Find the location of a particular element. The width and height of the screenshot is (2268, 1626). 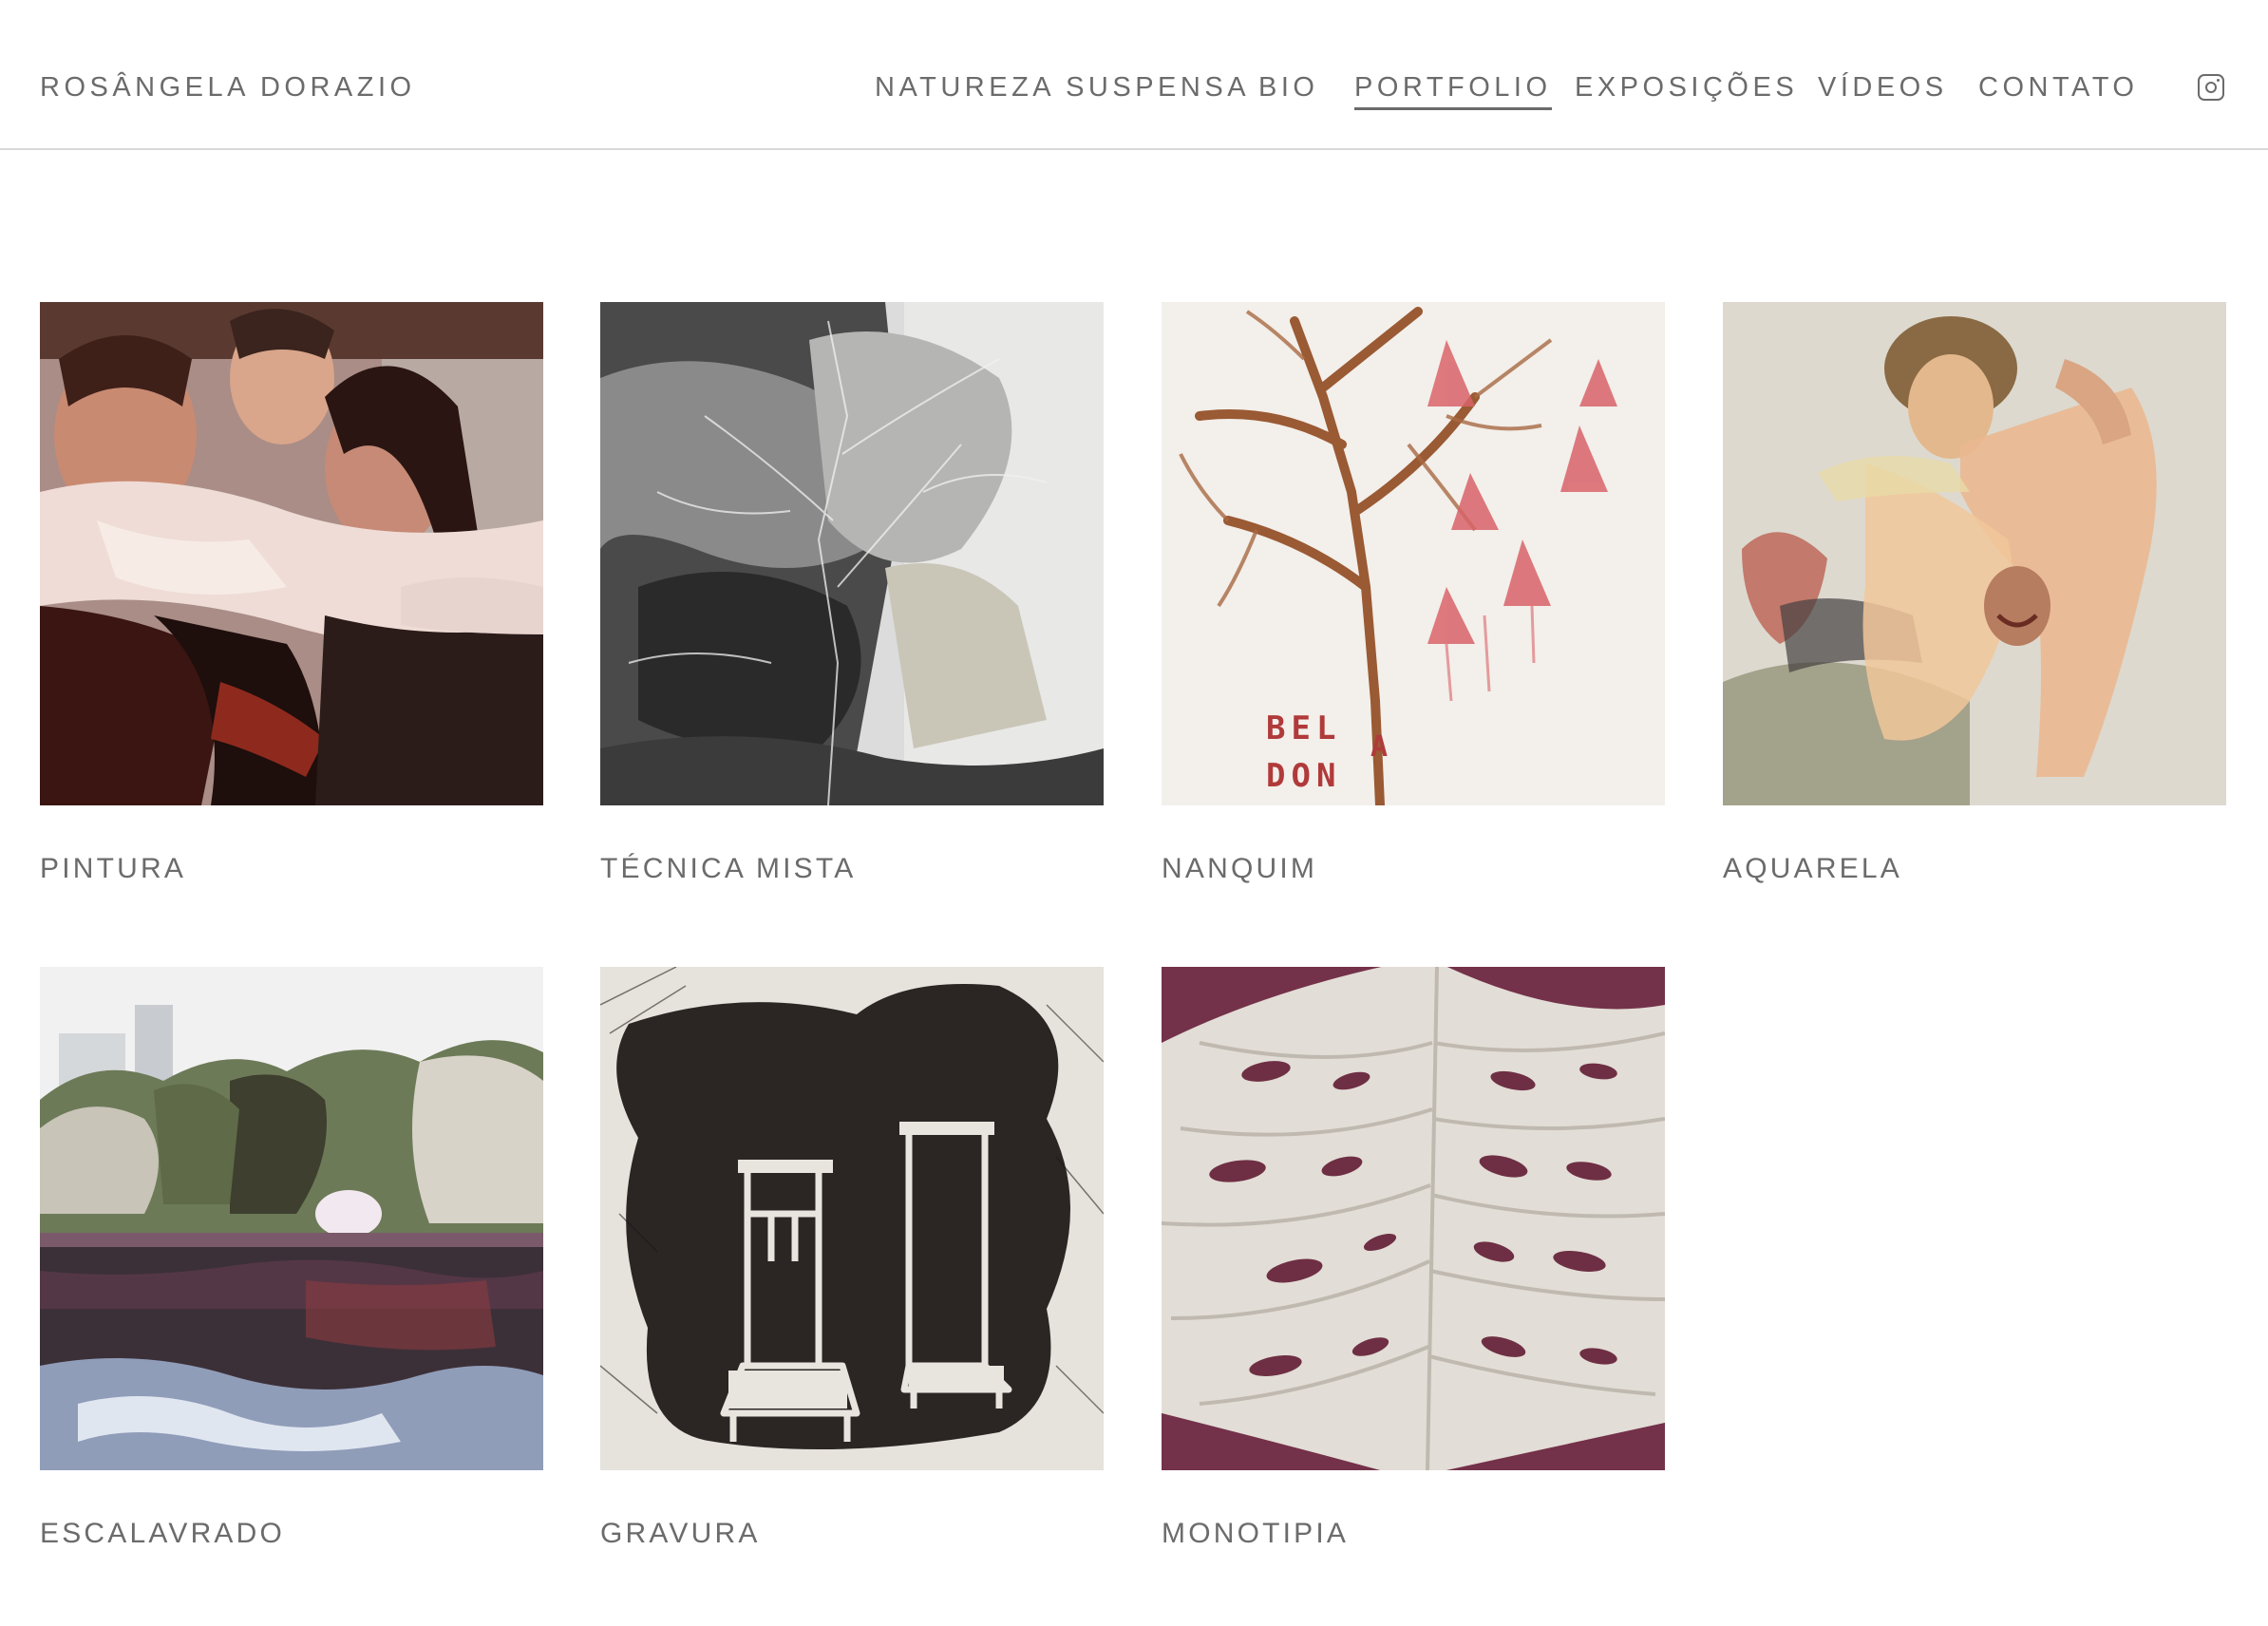

tecnica-mista-thumbnail is located at coordinates (852, 553).